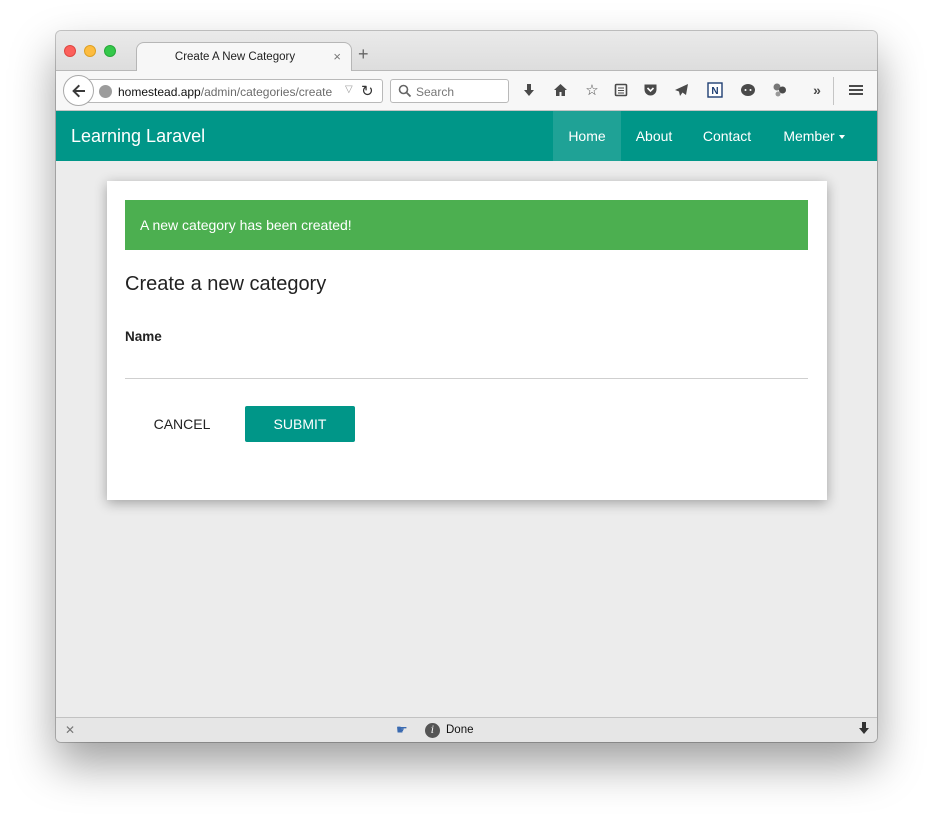 The width and height of the screenshot is (933, 822). I want to click on reload-icon: ↻, so click(367, 91).